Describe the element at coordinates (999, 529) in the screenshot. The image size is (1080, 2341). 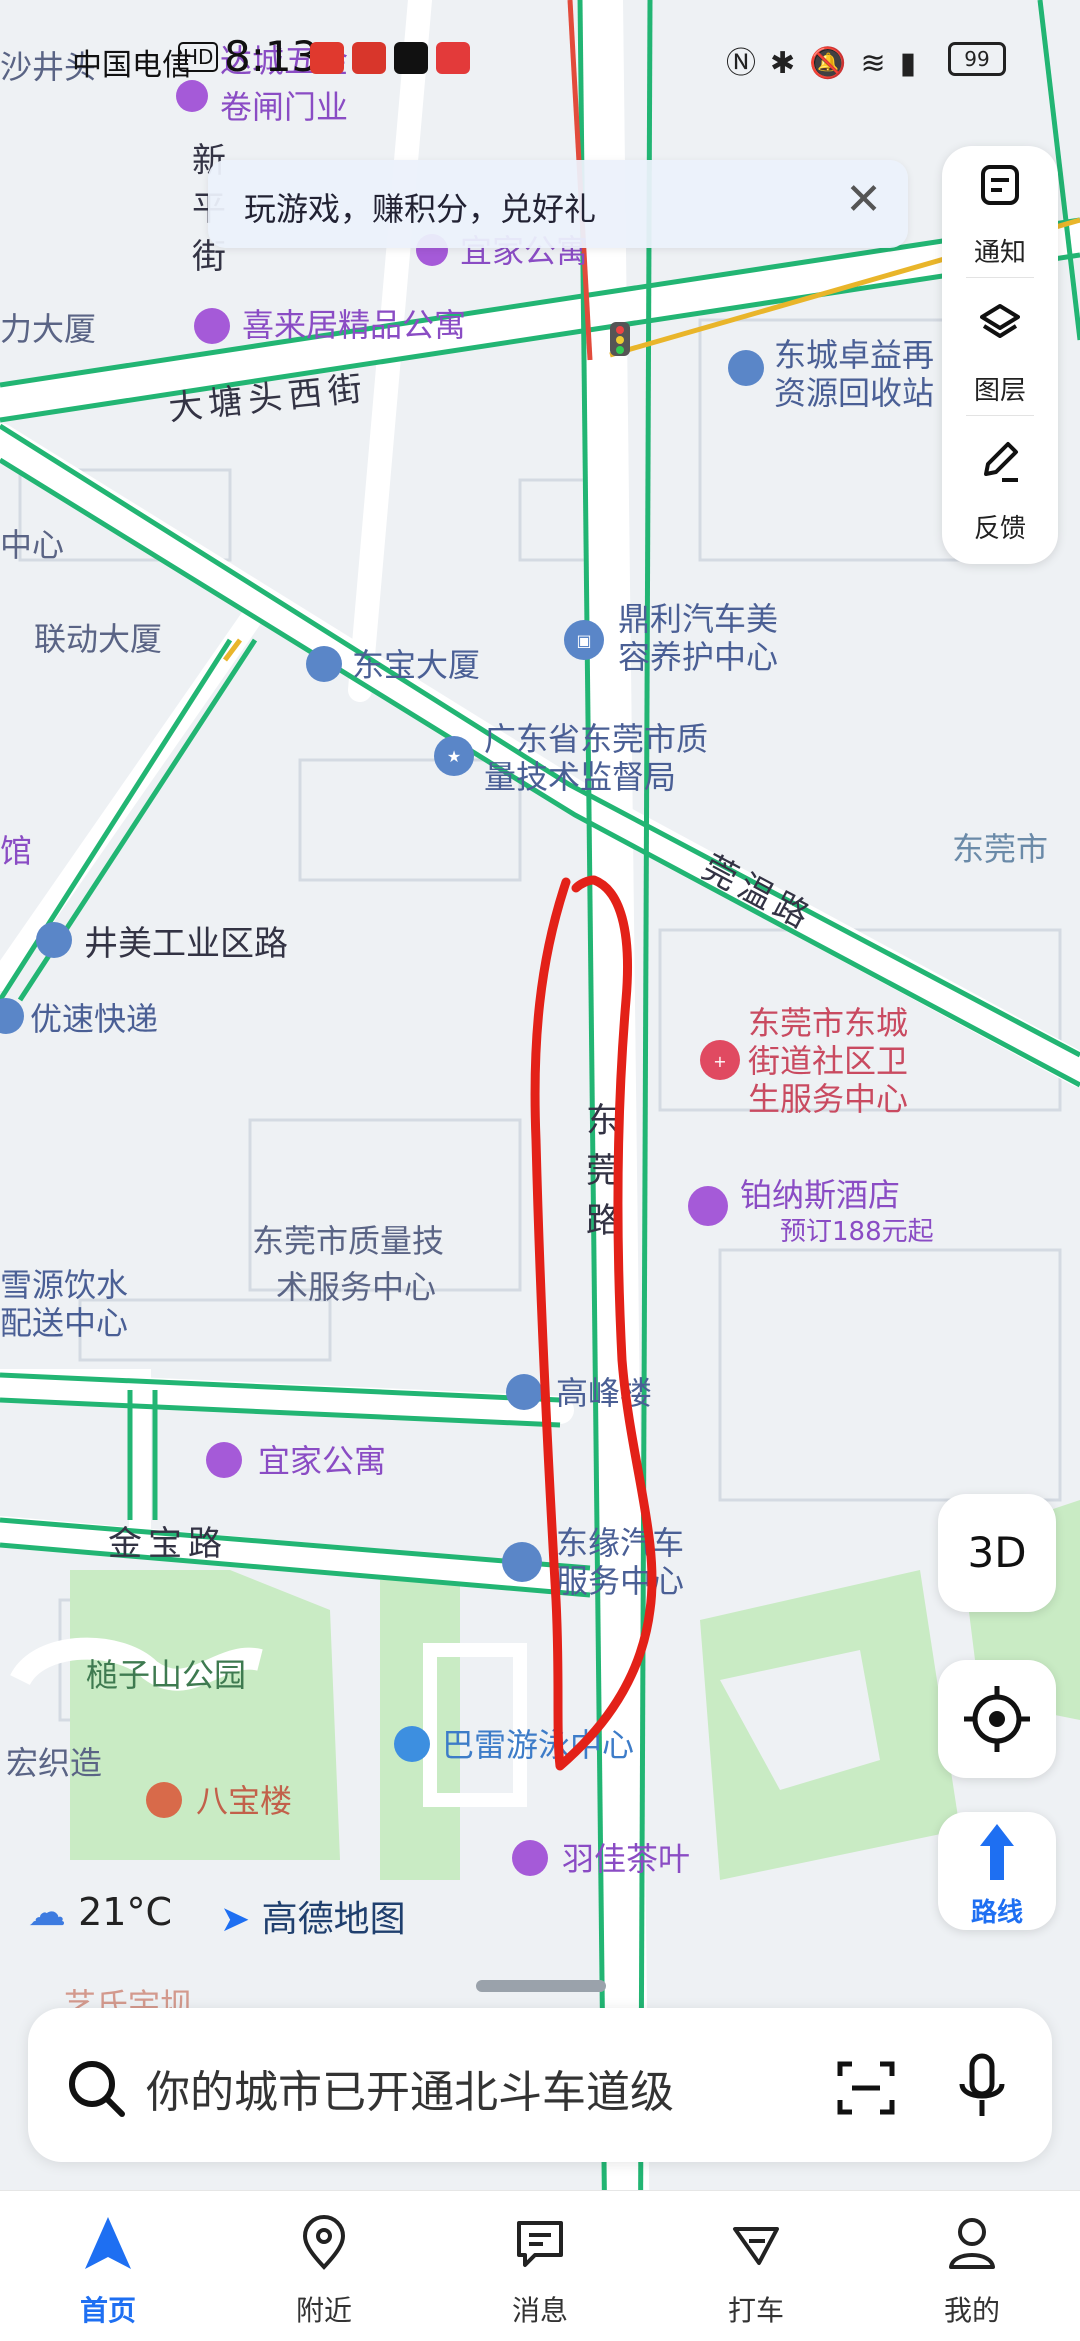
I see `tool-label: 反馈` at that location.